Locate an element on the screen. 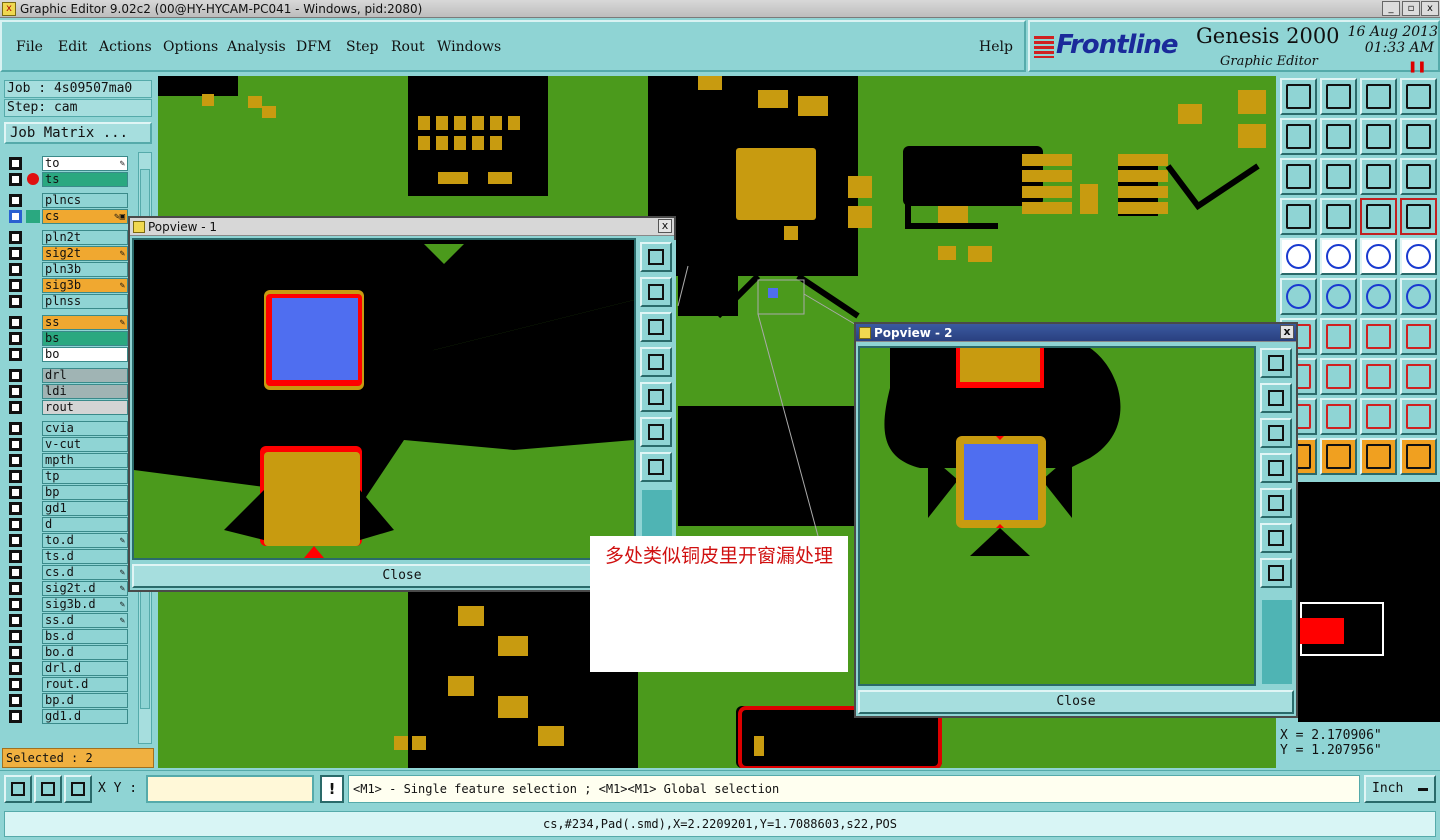 This screenshot has height=840, width=1440. layer-row: ldi is located at coordinates (68, 391).